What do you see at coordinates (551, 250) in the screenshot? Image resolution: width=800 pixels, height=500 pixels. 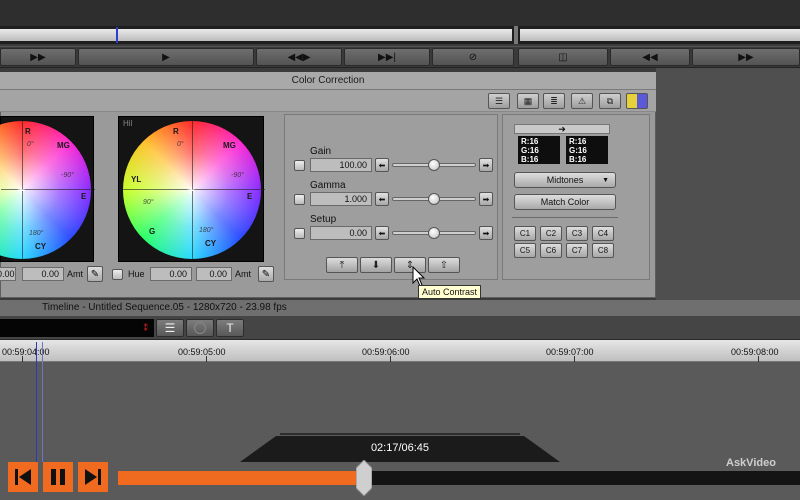 I see `c6-button: C6` at bounding box center [551, 250].